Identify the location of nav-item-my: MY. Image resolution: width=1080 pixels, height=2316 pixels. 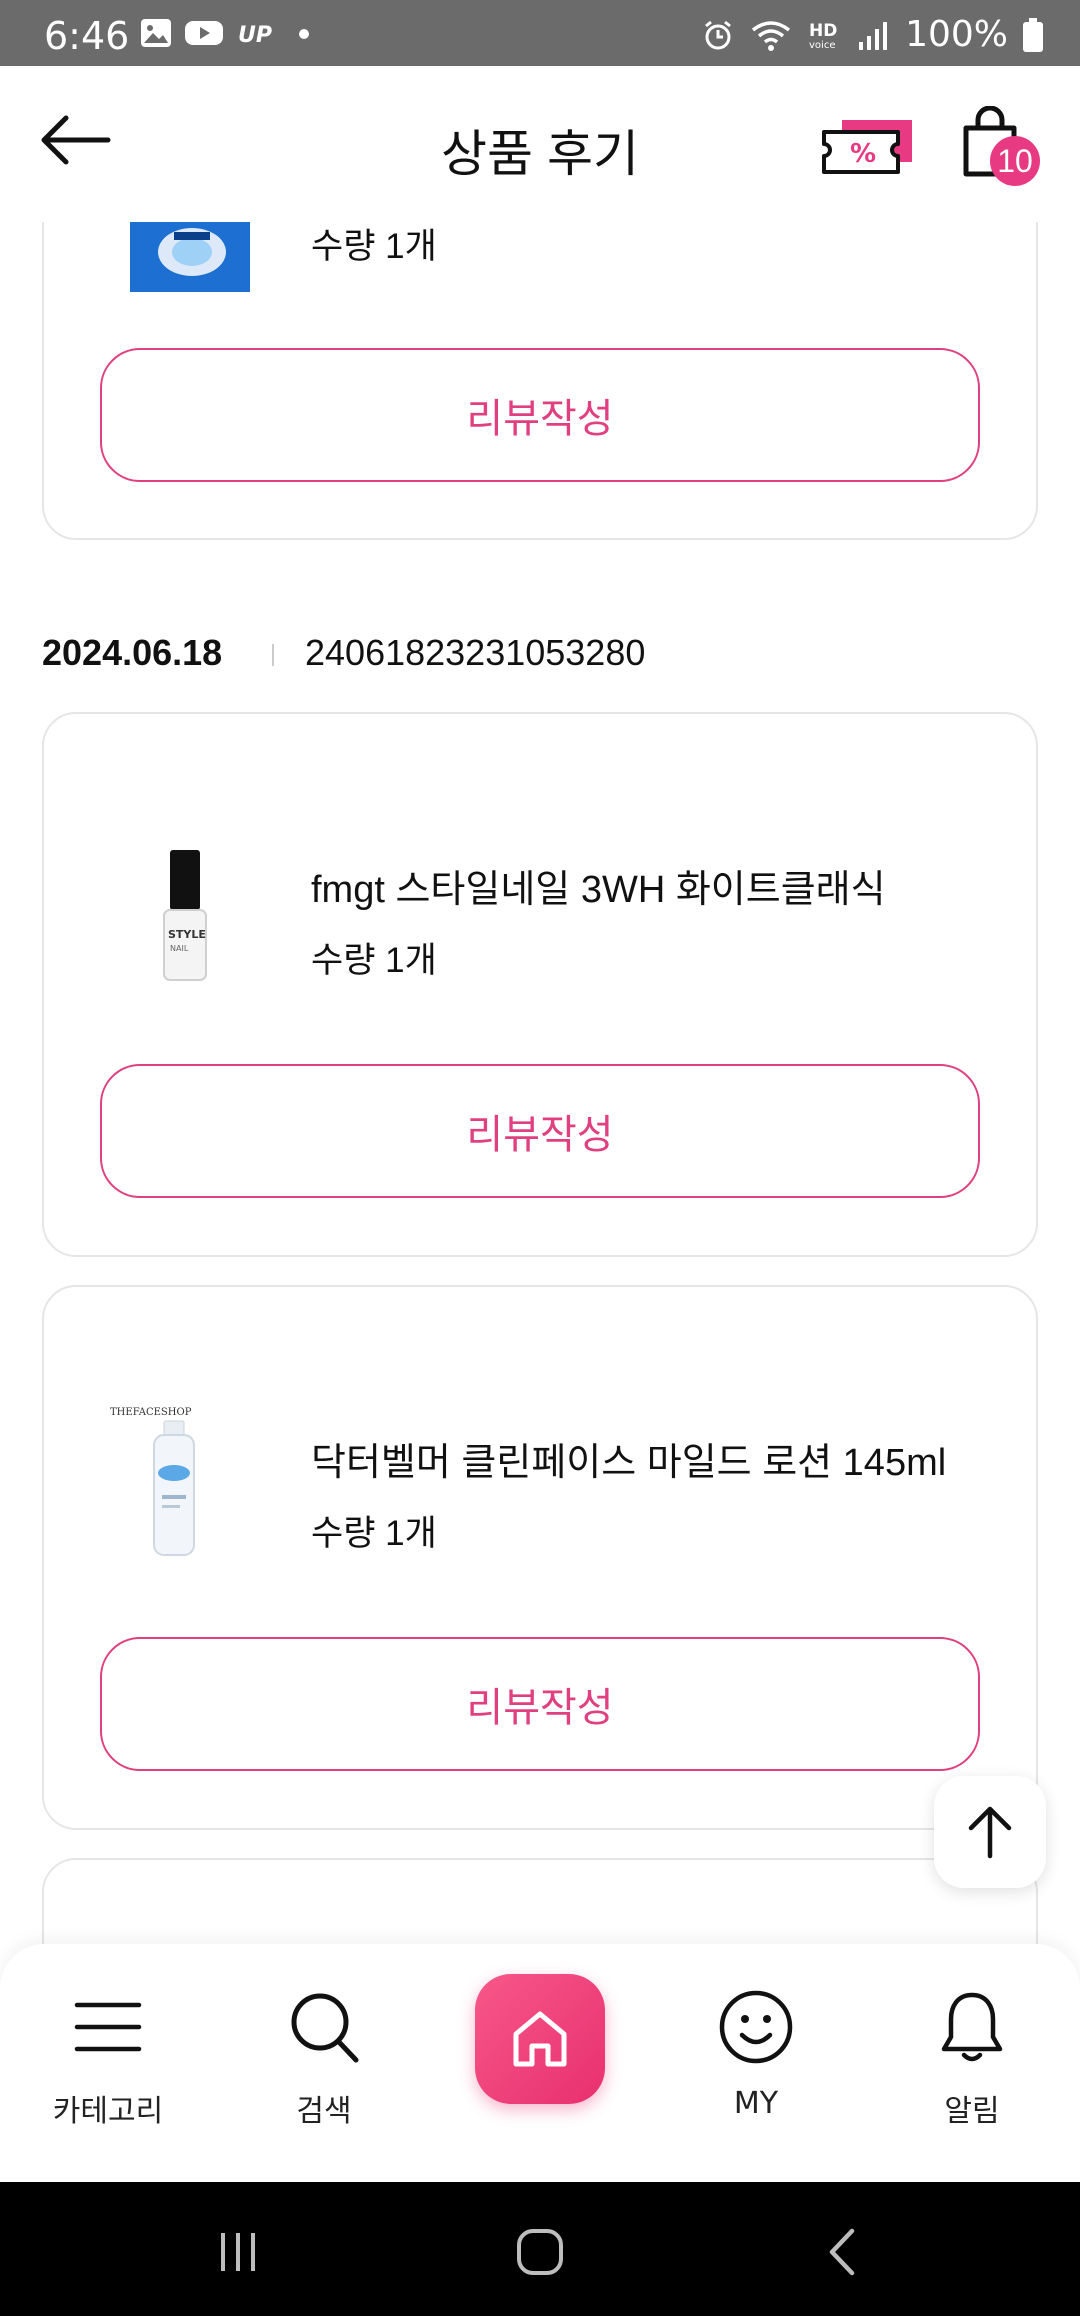
(756, 2062).